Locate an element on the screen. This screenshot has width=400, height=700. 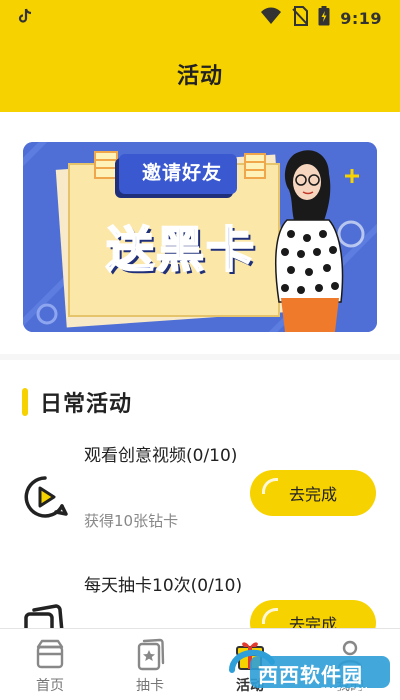
status-time: 9:19 is located at coordinates (361, 18).